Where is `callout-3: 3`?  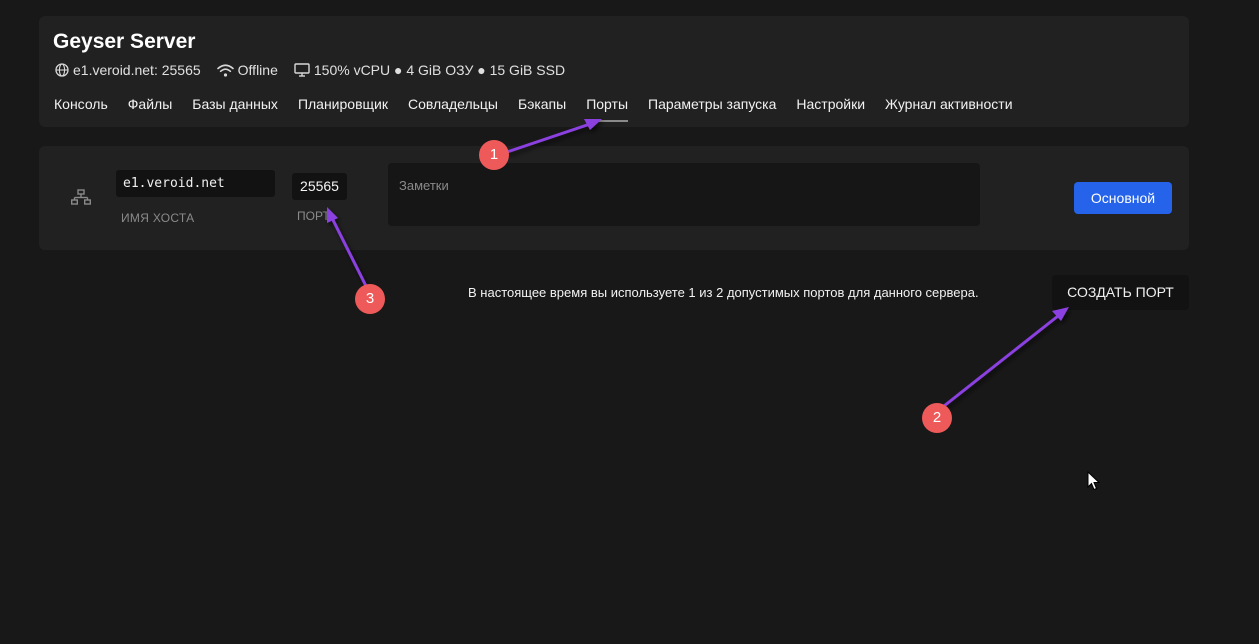
callout-3: 3 is located at coordinates (370, 299).